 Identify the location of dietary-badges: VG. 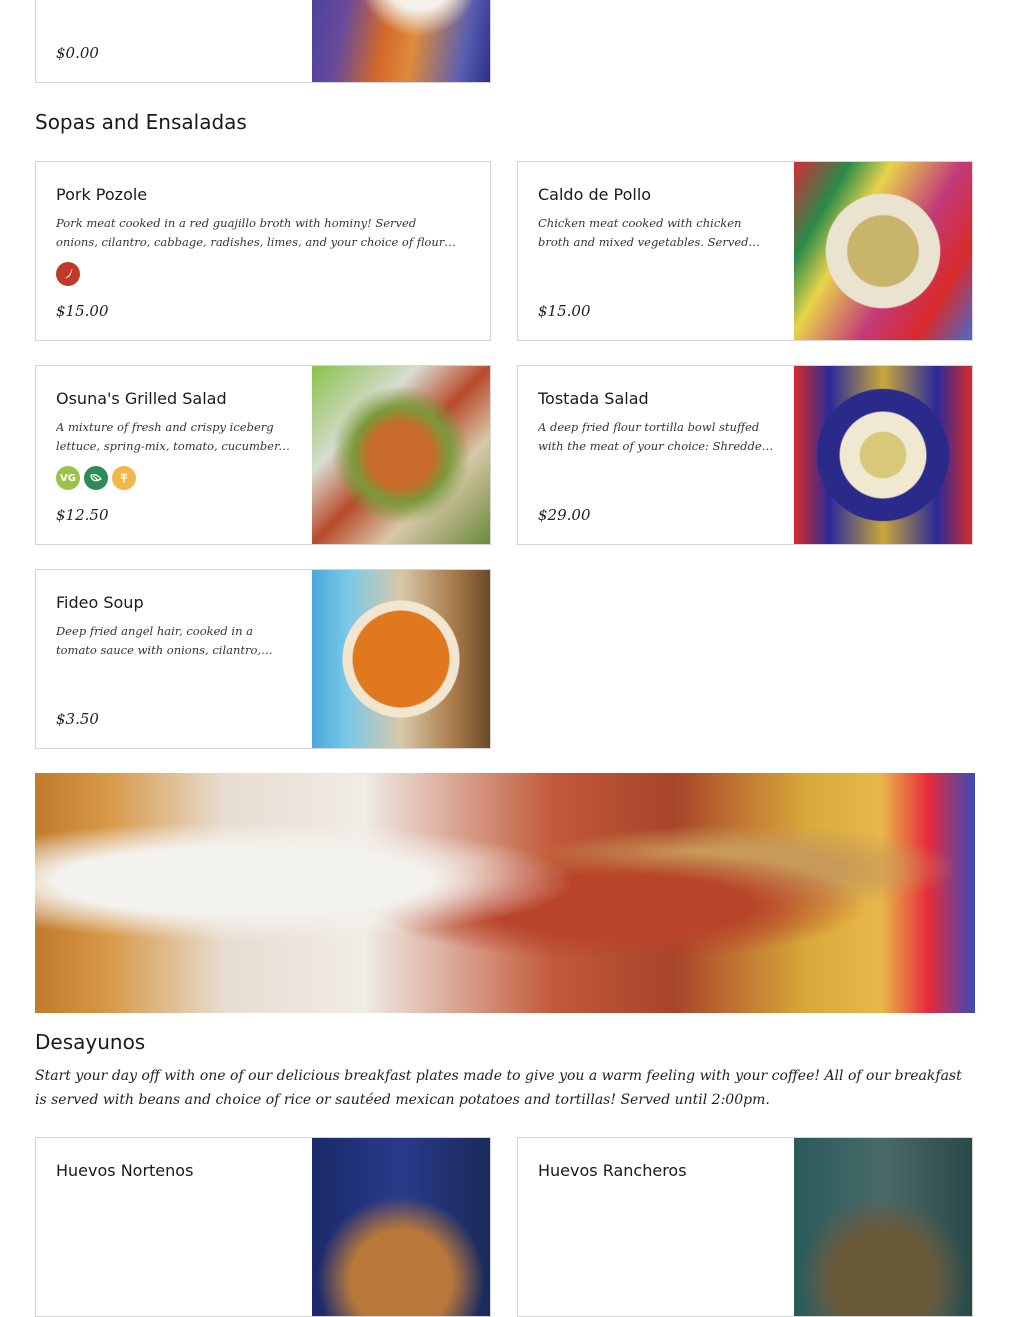
(96, 478).